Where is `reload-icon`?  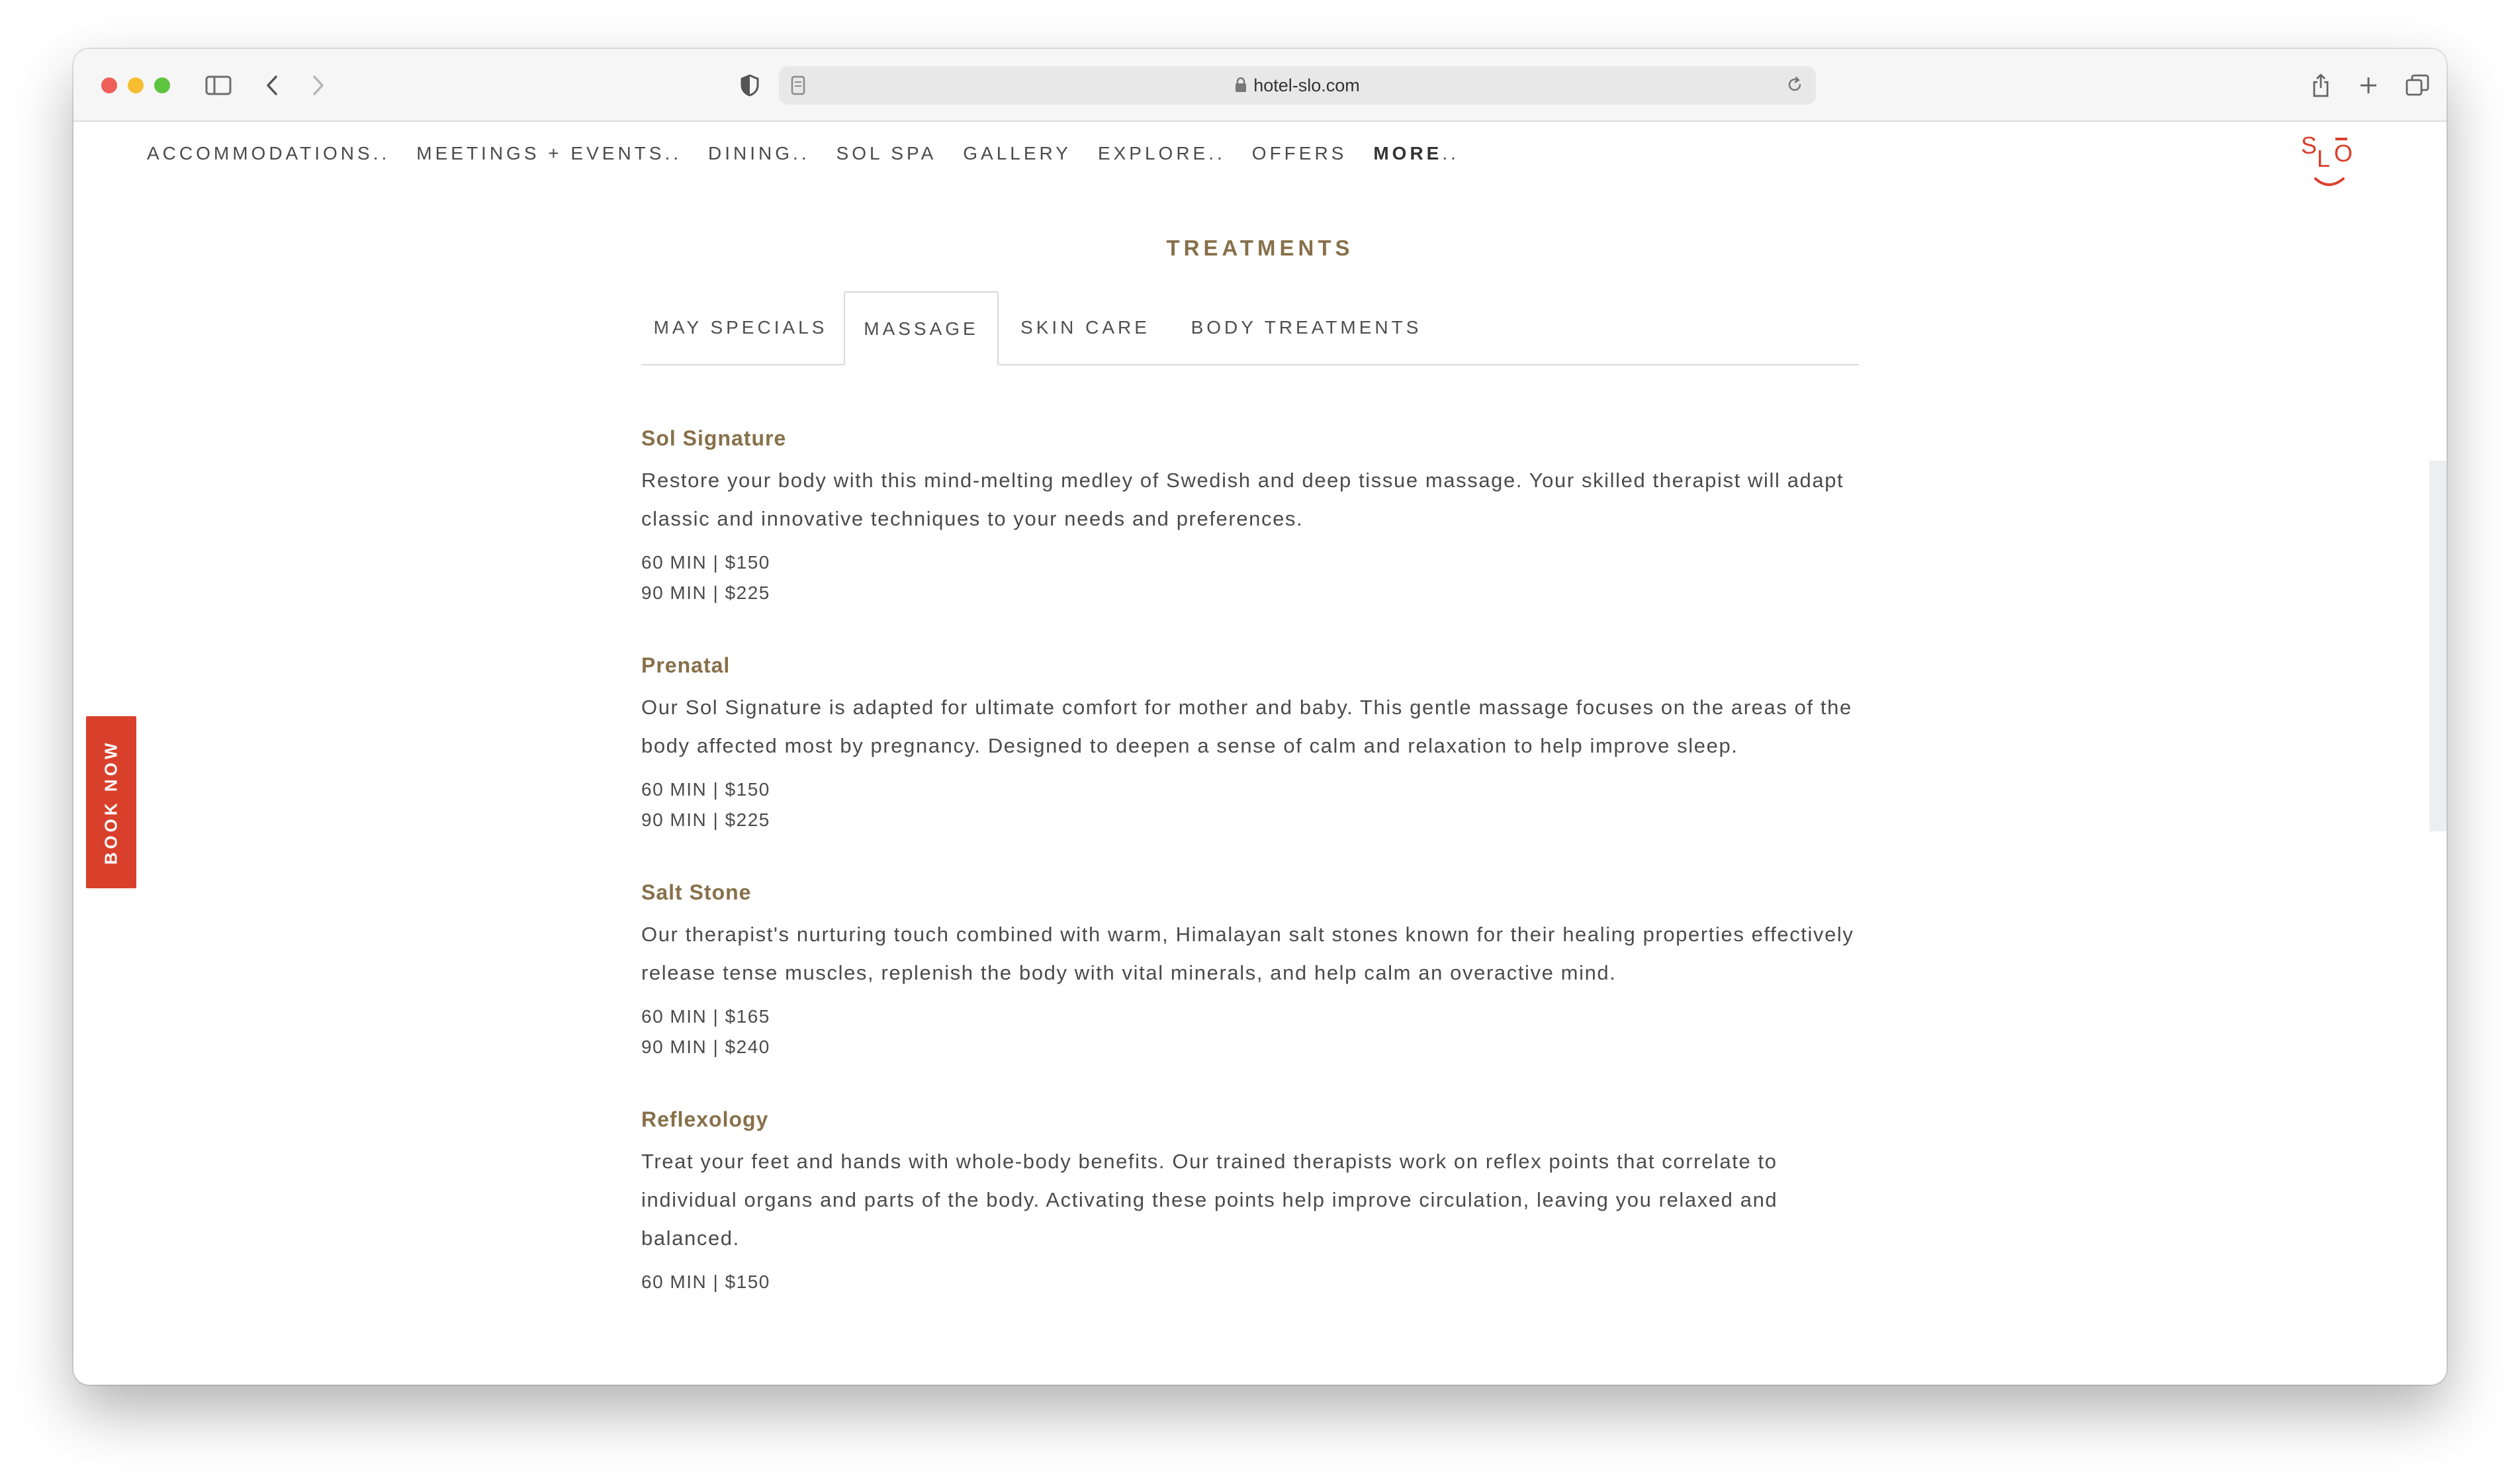
reload-icon is located at coordinates (1794, 86).